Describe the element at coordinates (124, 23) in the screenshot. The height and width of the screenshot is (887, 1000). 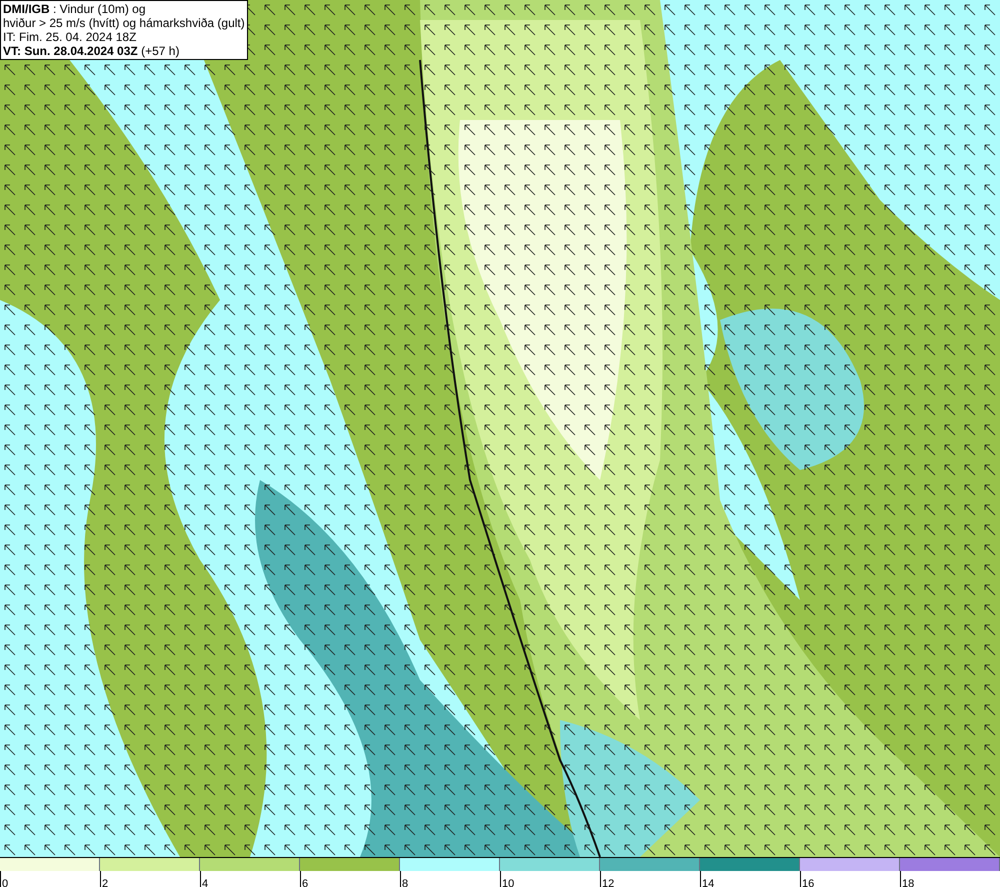
I see `info-text: hviður > 25 m/s (hvítt) og hámarkshviða (gult)` at that location.